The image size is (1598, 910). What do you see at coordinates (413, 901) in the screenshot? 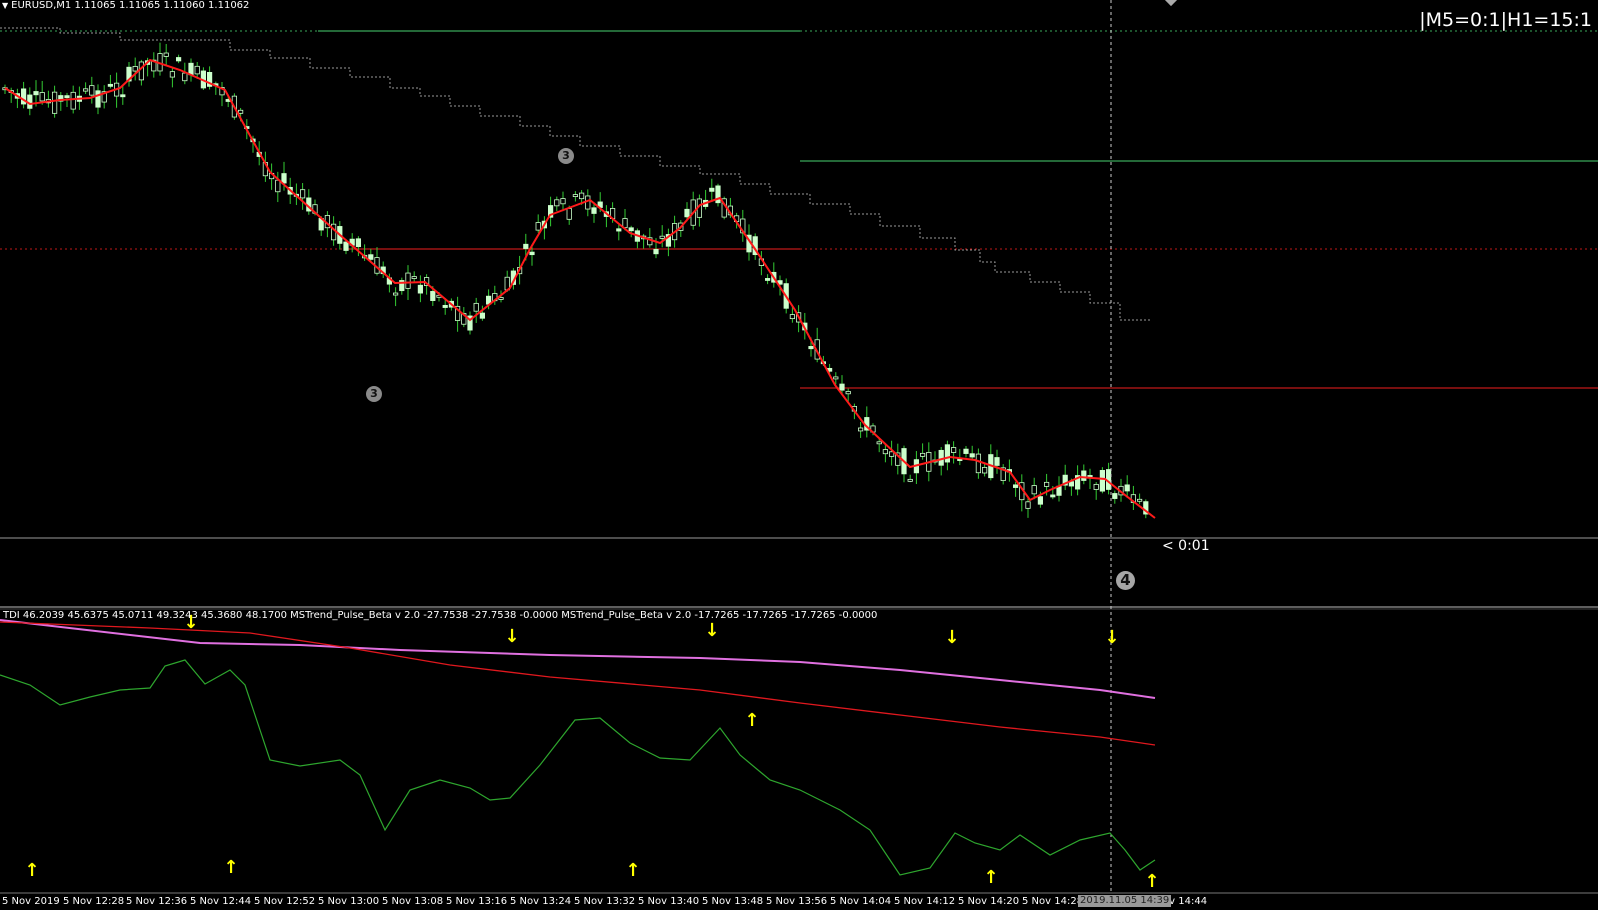
I see `time-tick: 5 Nov 13:08` at bounding box center [413, 901].